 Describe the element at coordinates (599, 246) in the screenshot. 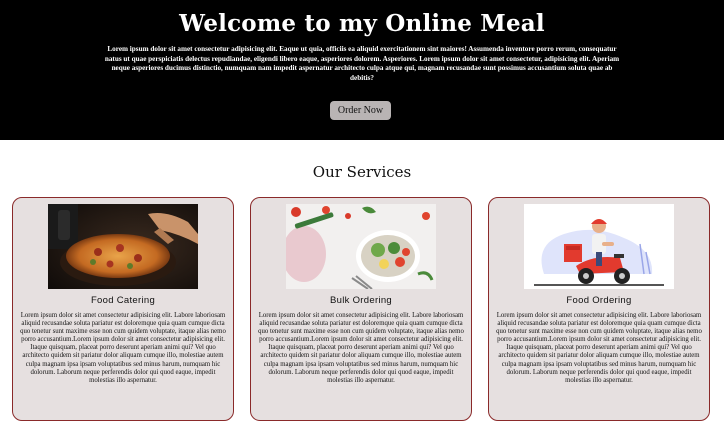

I see `delivery-scooter-image` at that location.